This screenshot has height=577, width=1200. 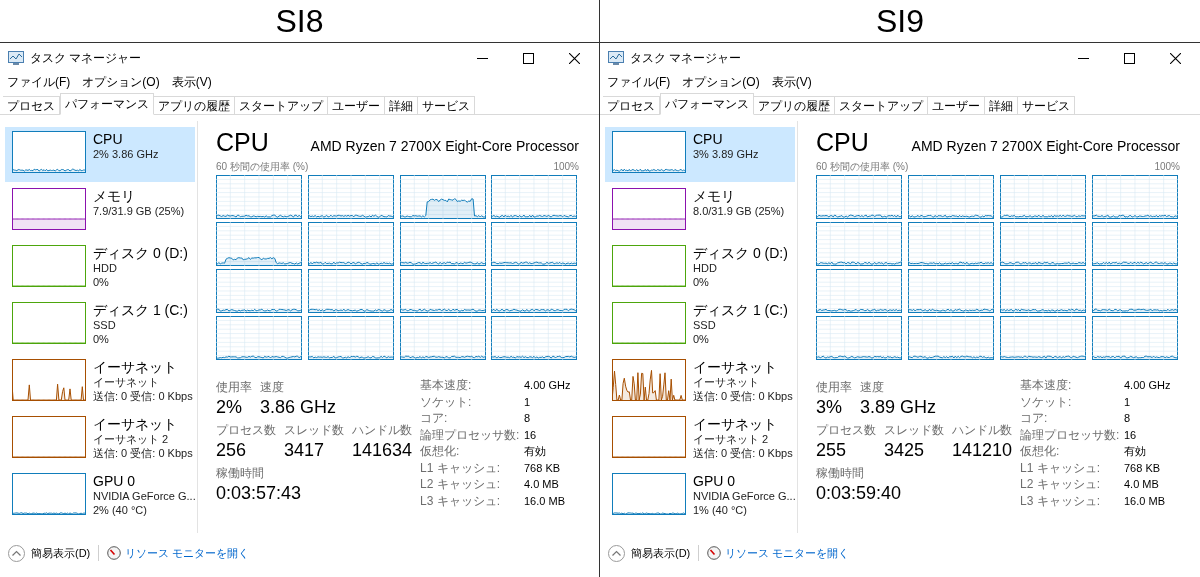 What do you see at coordinates (840, 473) in the screenshot?
I see `stat-label: 稼働時間` at bounding box center [840, 473].